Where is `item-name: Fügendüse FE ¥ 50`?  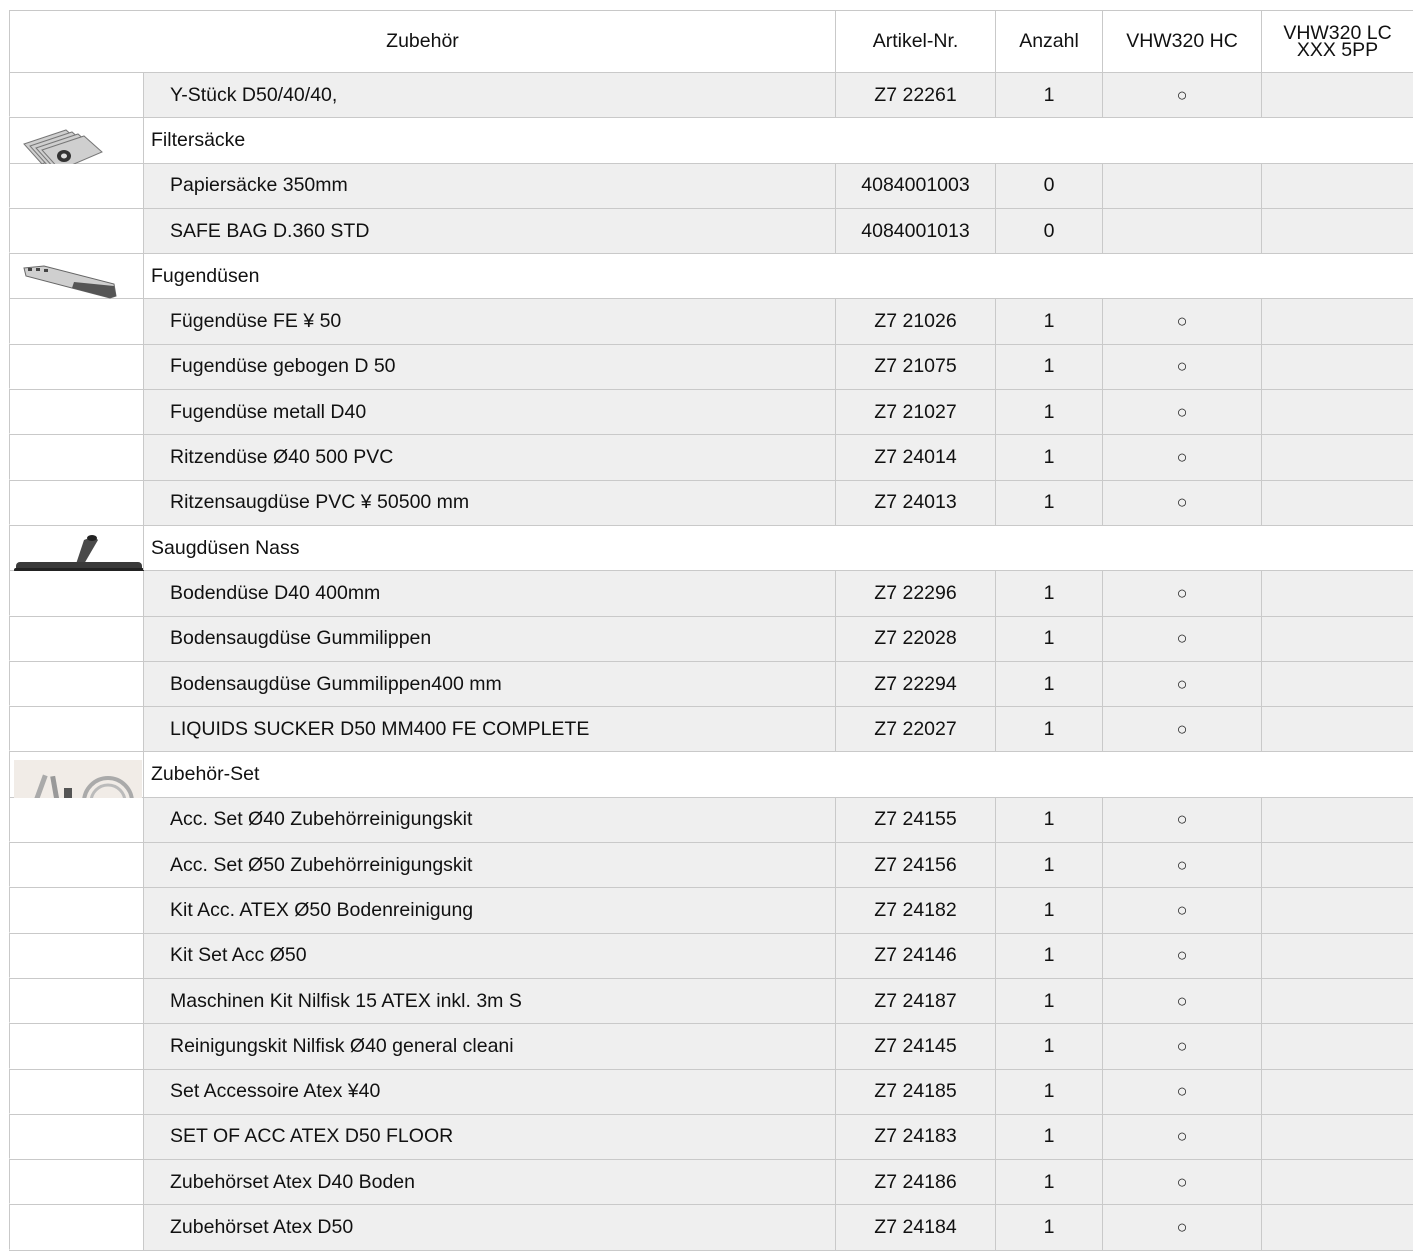 item-name: Fügendüse FE ¥ 50 is located at coordinates (489, 321).